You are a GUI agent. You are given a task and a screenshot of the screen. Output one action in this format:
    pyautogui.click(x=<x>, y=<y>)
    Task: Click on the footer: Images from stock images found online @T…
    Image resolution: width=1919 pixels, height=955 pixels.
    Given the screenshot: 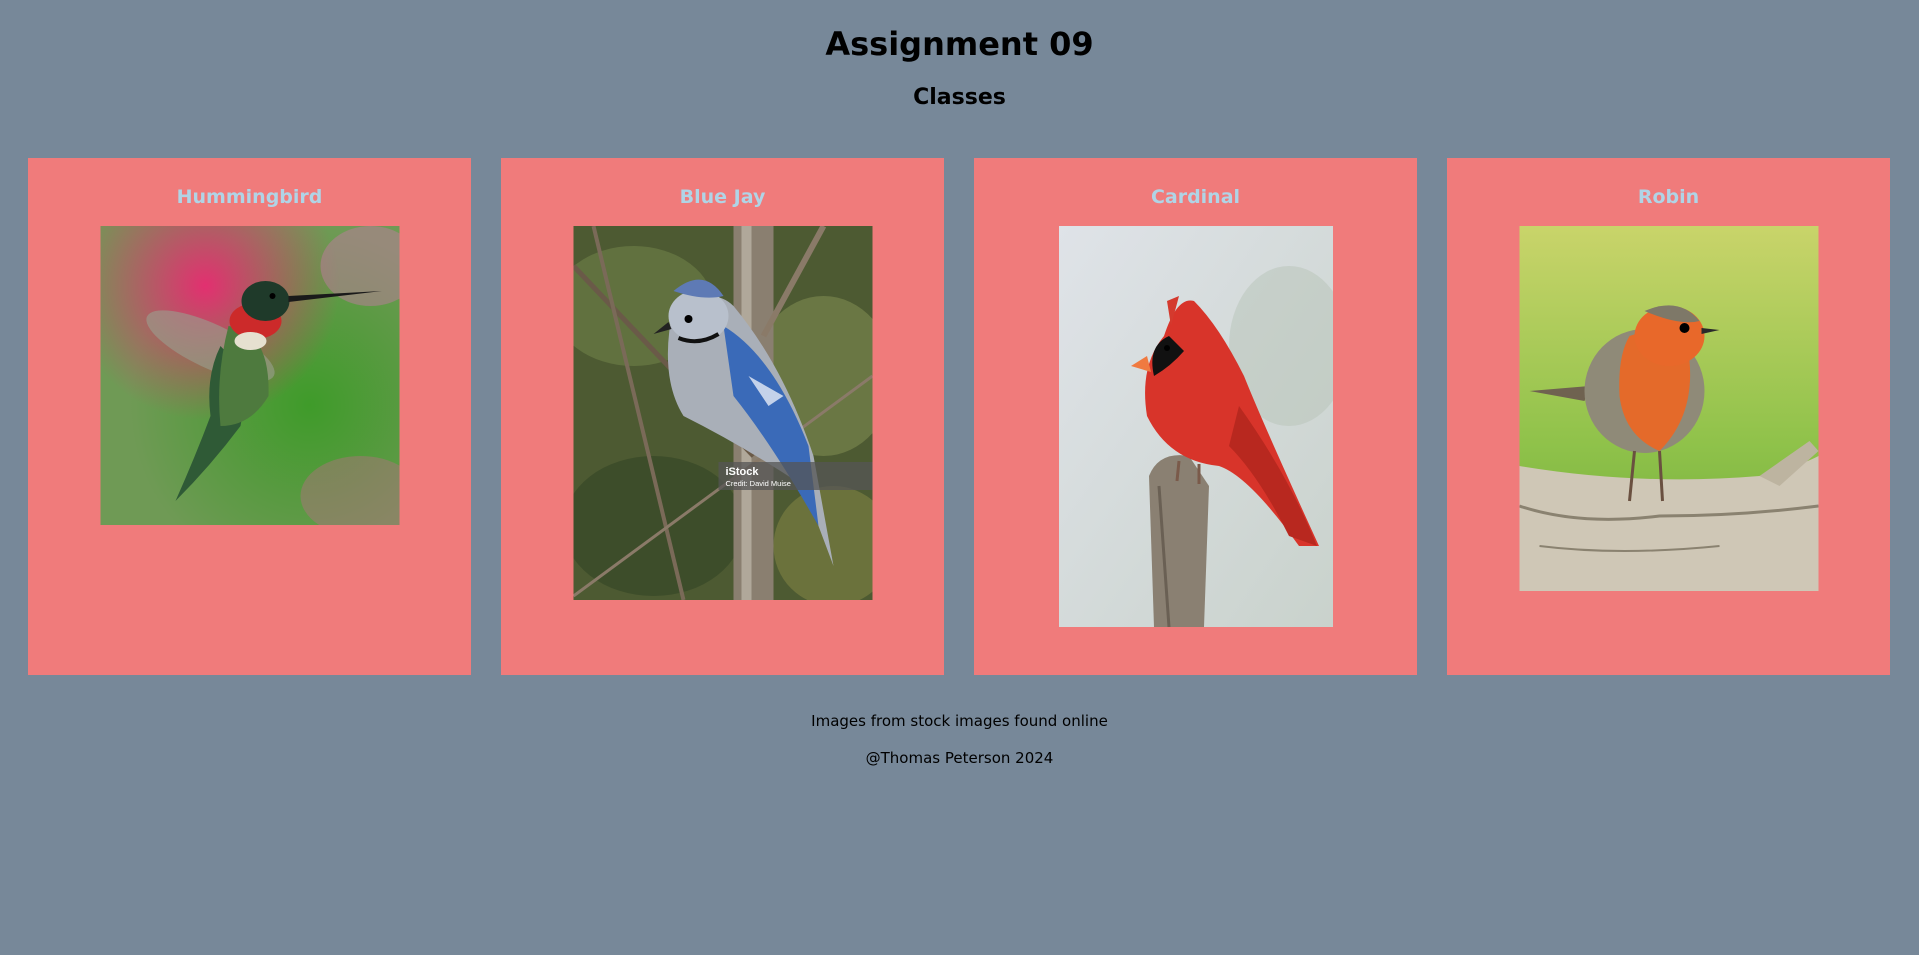 What is the action you would take?
    pyautogui.click(x=959, y=749)
    